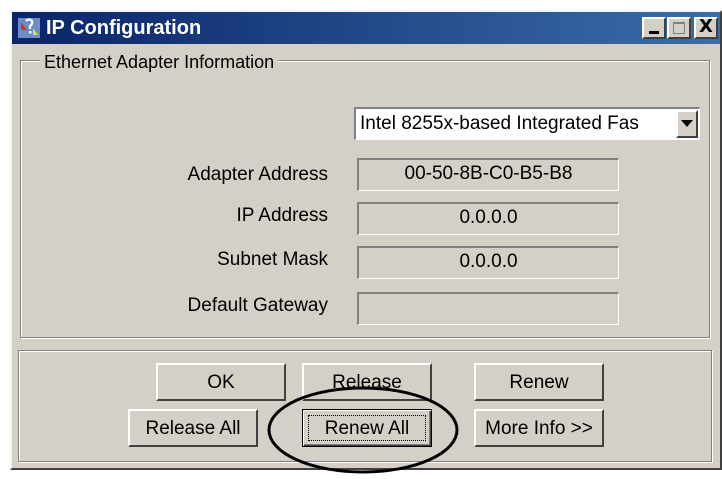  I want to click on title-bar: IP Configuration X, so click(366, 28).